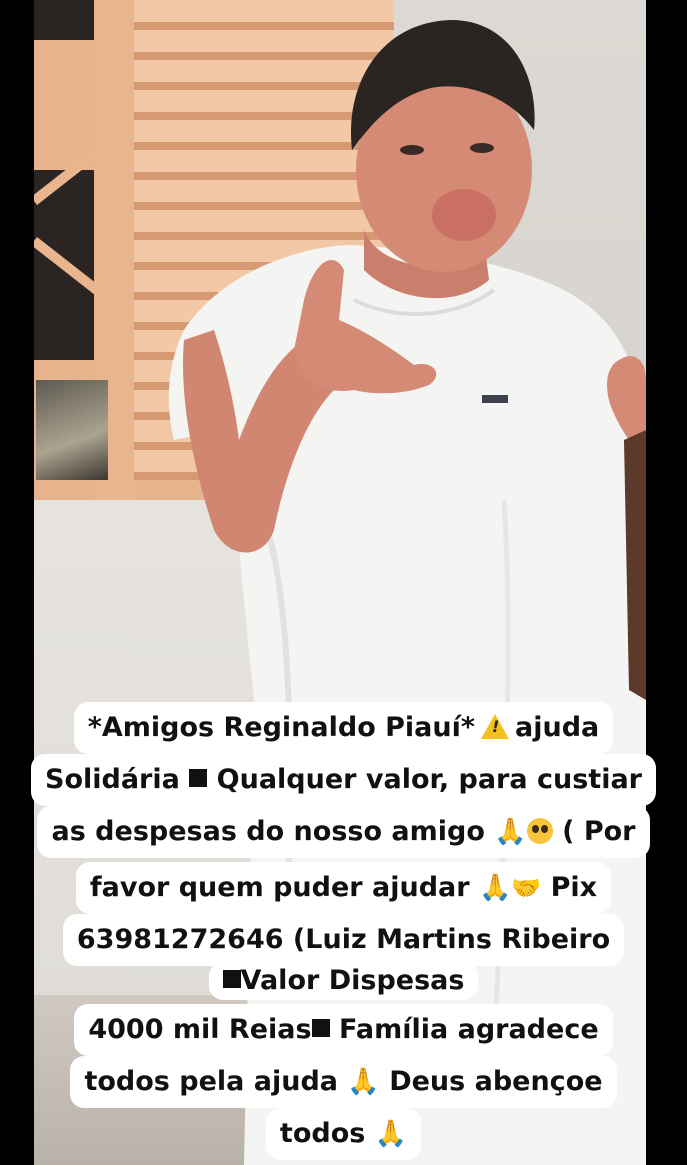 The image size is (687, 1165). I want to click on caption-segment: Valor Dispesas, so click(352, 981).